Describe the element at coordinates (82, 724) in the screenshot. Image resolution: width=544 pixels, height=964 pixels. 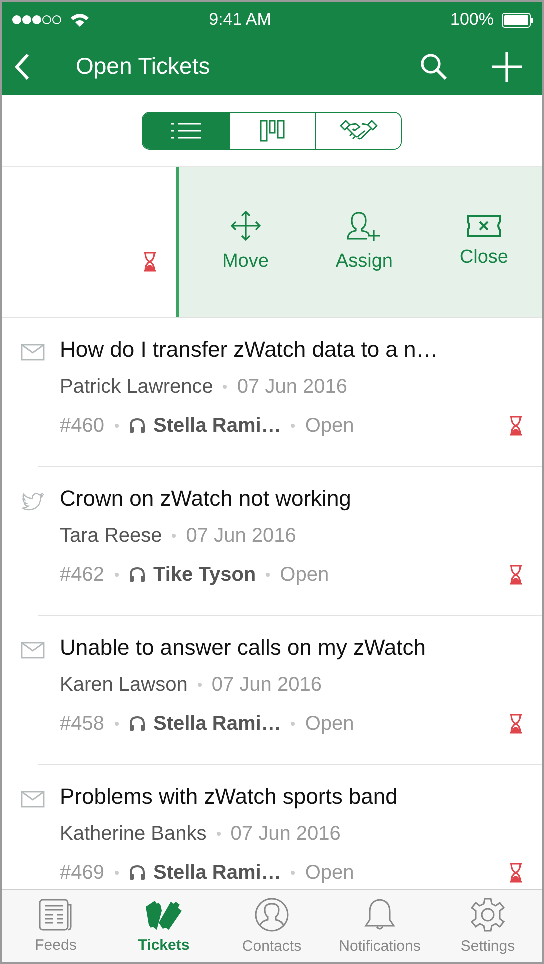
I see `ticket-number: #458` at that location.